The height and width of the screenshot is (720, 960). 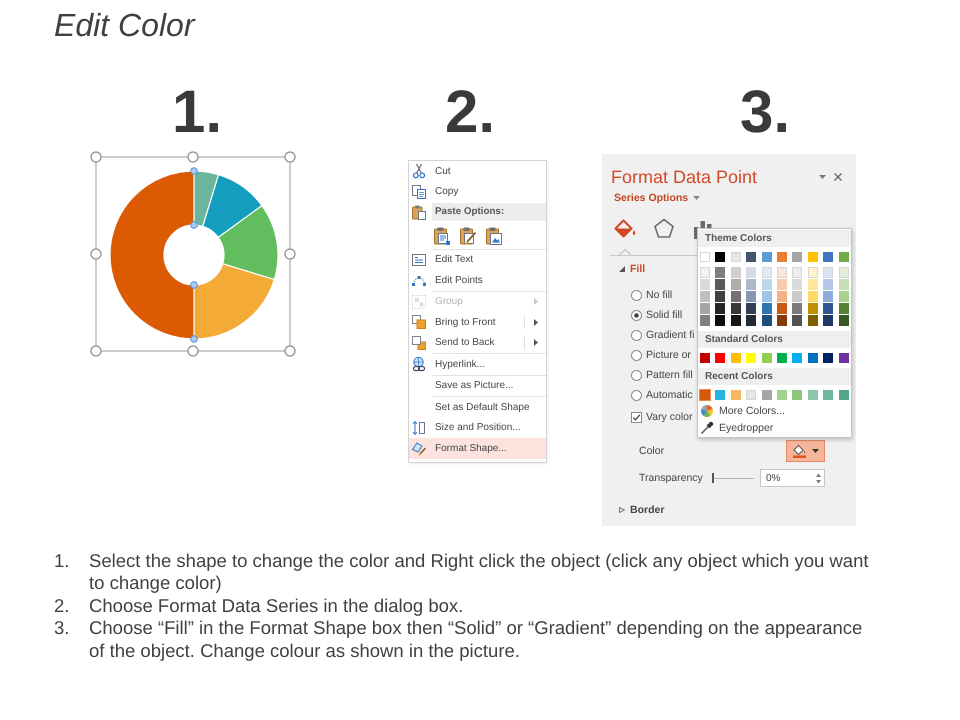 What do you see at coordinates (477, 342) in the screenshot?
I see `menu-item: Send to Back` at bounding box center [477, 342].